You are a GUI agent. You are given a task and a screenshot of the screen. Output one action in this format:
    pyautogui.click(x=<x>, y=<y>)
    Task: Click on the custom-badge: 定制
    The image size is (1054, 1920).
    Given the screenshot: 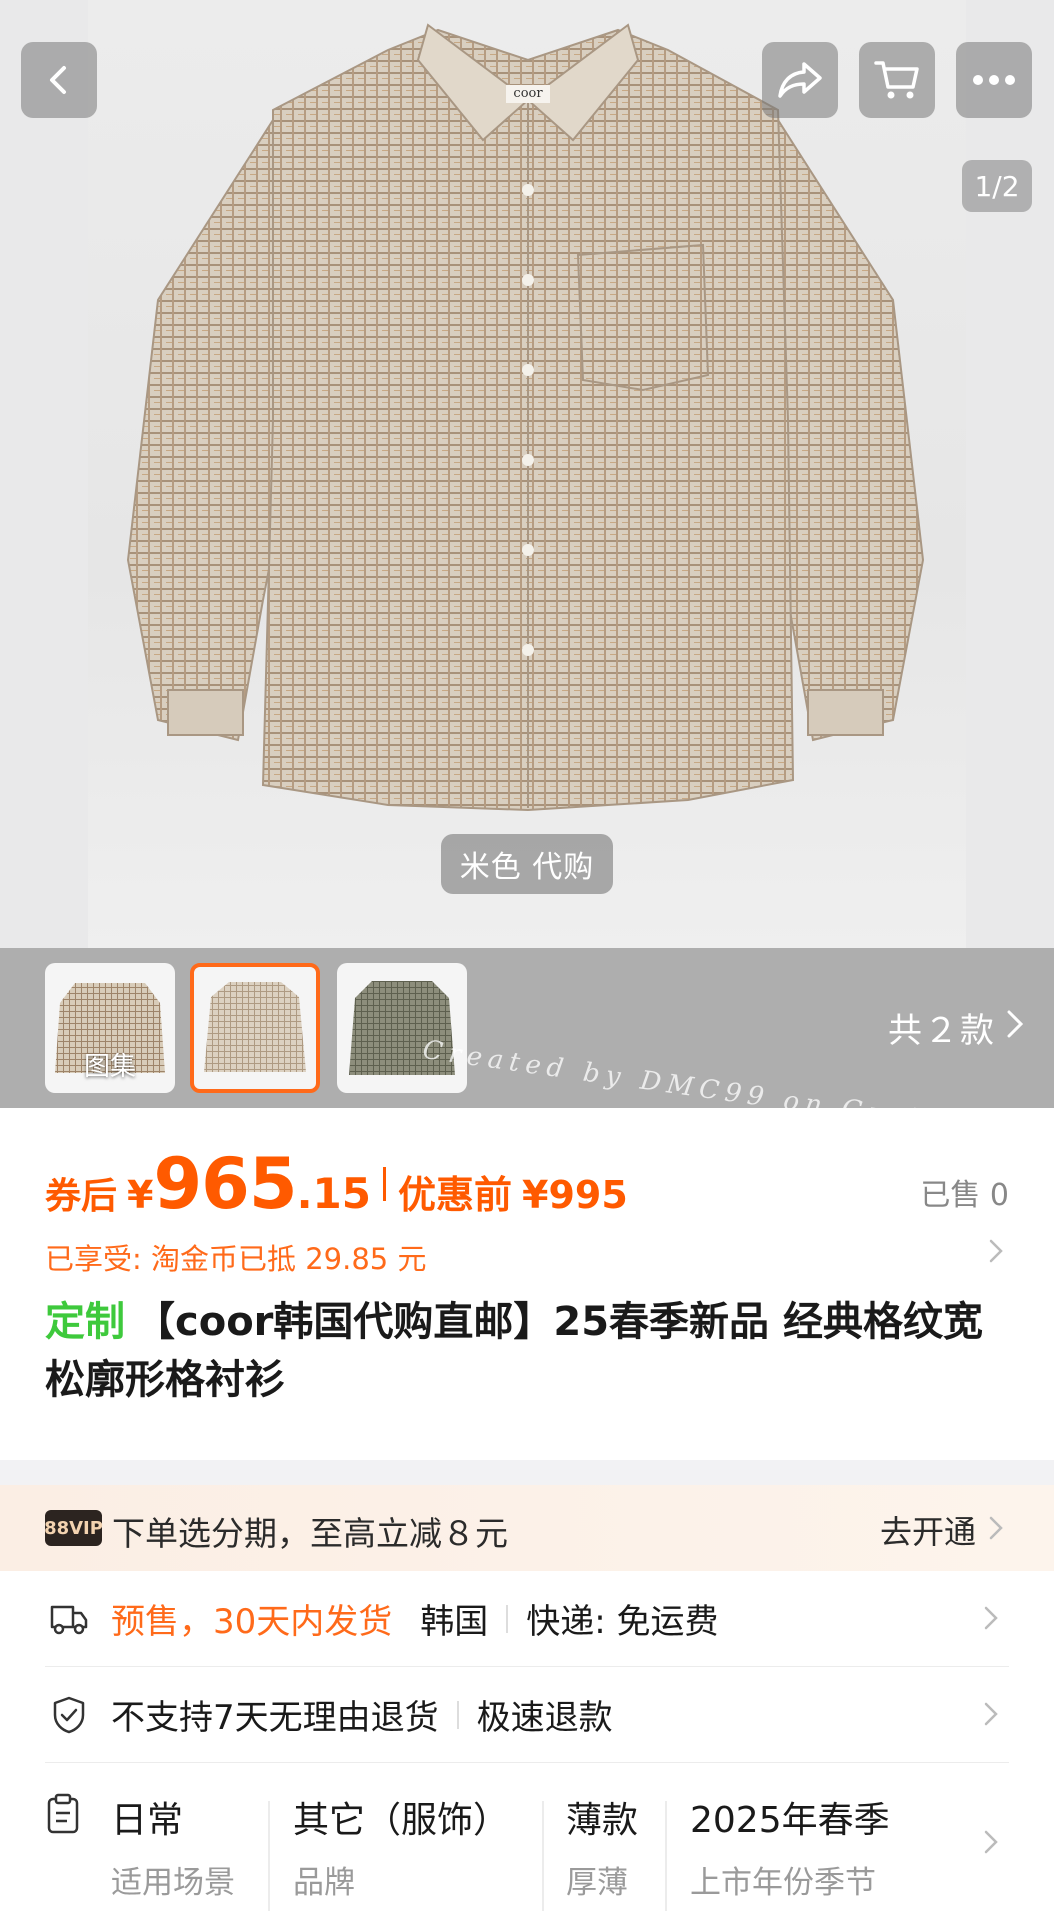 What is the action you would take?
    pyautogui.click(x=85, y=1322)
    